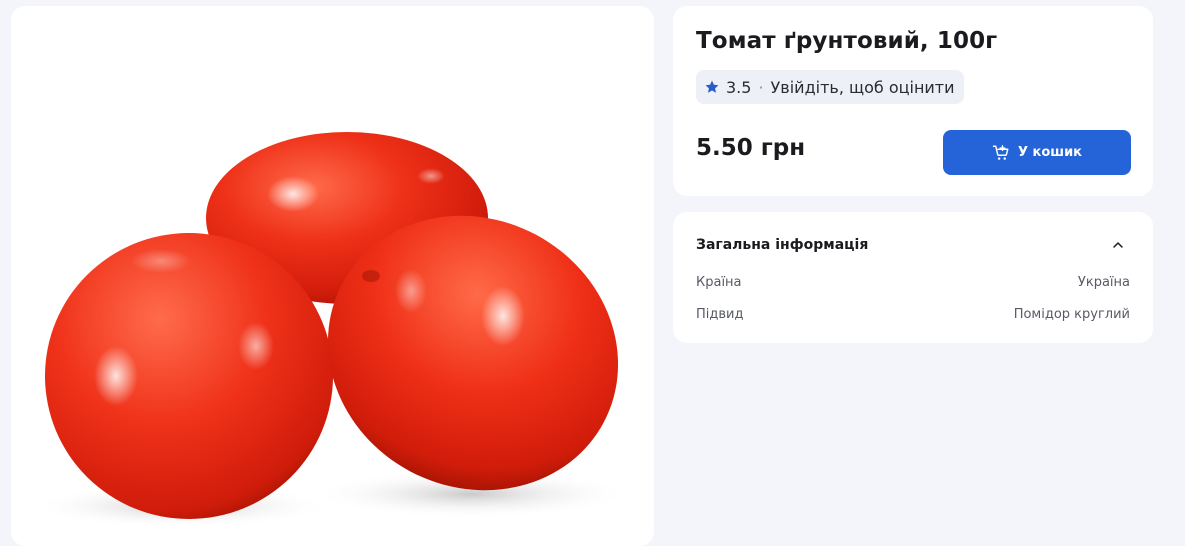  Describe the element at coordinates (720, 314) in the screenshot. I see `info-row-label: Підвид` at that location.